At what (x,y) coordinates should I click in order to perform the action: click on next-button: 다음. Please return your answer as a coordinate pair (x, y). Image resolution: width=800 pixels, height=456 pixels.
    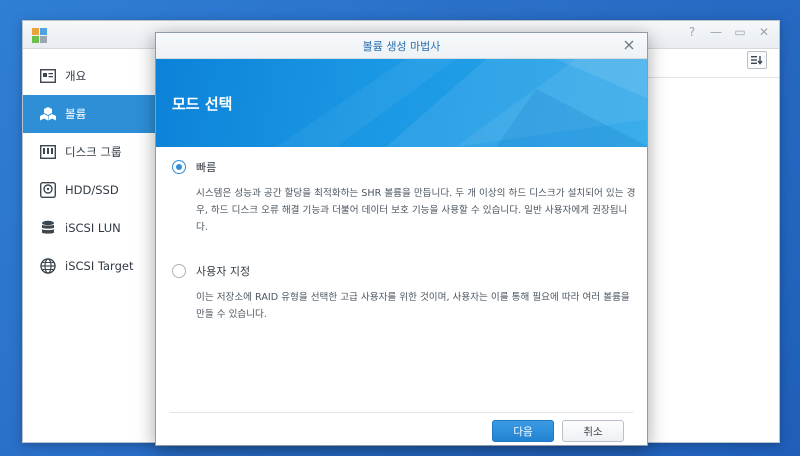
    Looking at the image, I should click on (523, 431).